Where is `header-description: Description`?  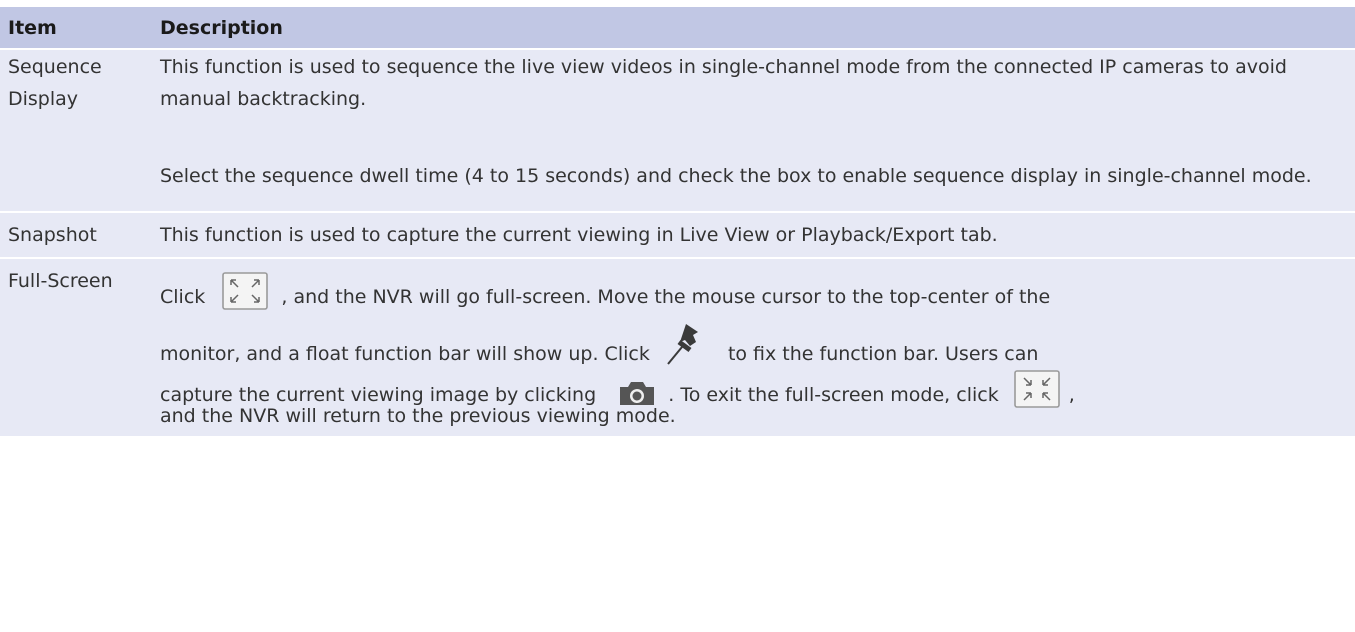 header-description: Description is located at coordinates (221, 27).